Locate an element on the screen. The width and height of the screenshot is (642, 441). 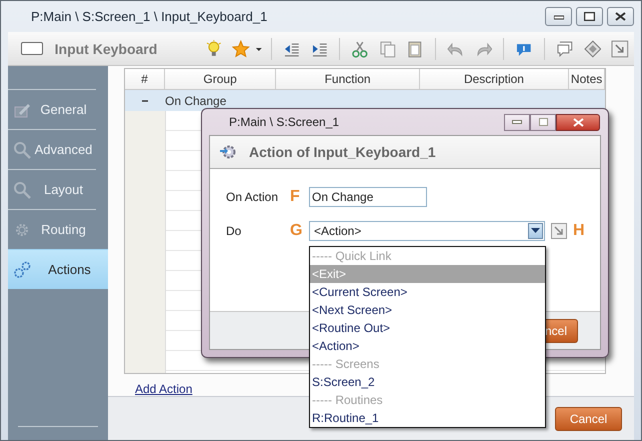
list-section-header: ----- Routines is located at coordinates (347, 400).